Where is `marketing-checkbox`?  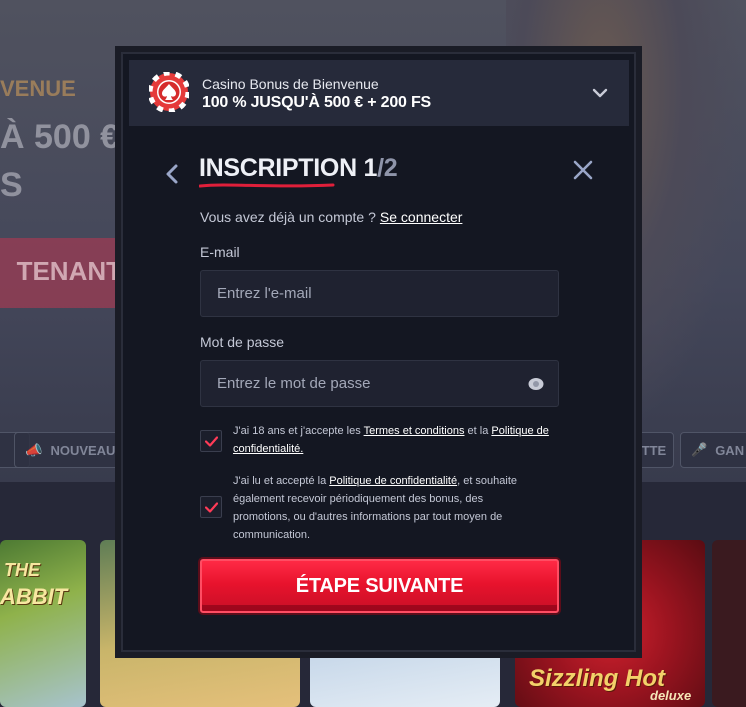
marketing-checkbox is located at coordinates (211, 507).